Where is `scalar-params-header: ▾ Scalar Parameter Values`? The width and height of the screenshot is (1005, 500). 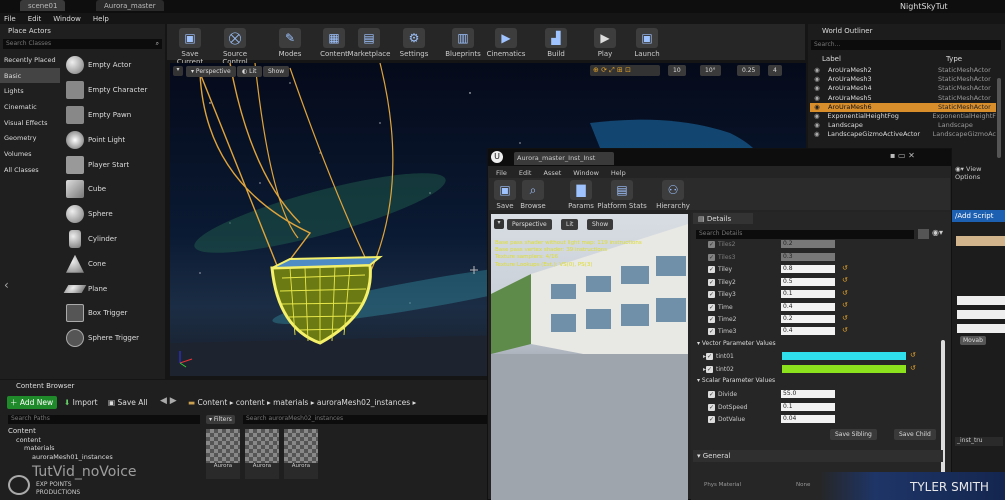 scalar-params-header: ▾ Scalar Parameter Values is located at coordinates (736, 380).